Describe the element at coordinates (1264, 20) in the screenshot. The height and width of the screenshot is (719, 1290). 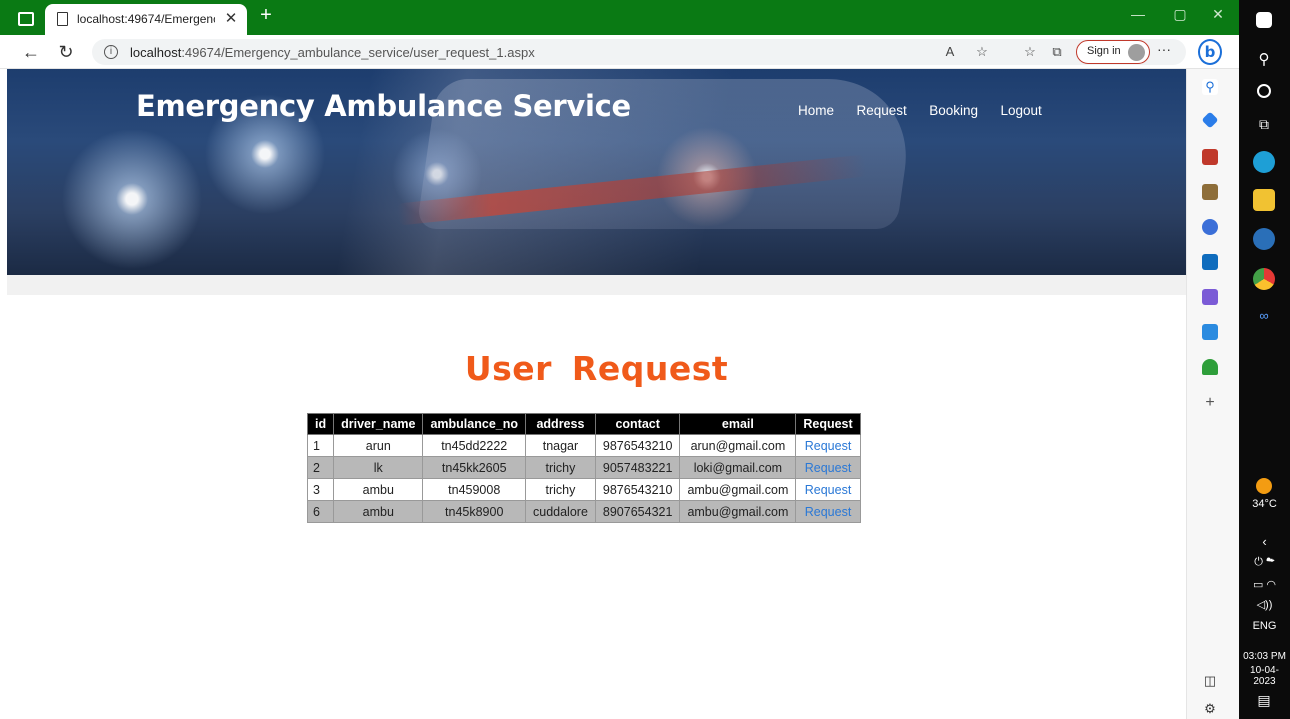
I see `windows-start-icon` at that location.